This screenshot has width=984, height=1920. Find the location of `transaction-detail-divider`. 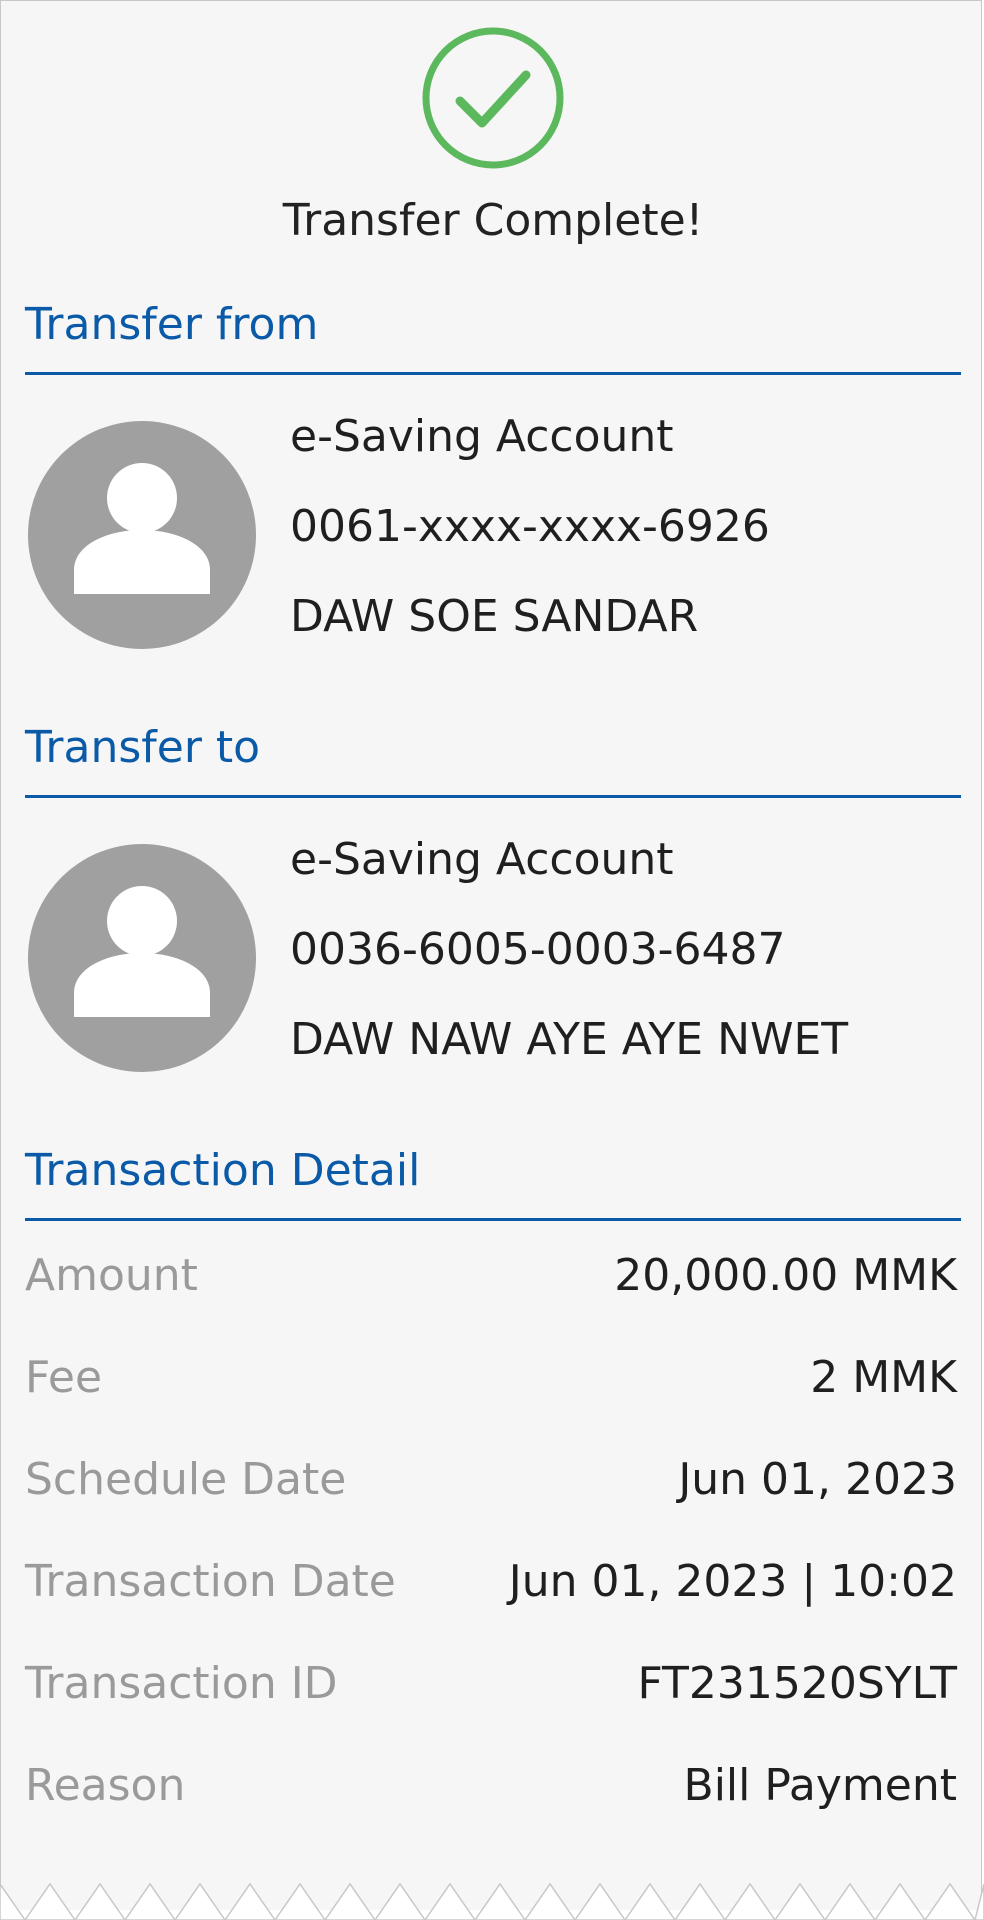

transaction-detail-divider is located at coordinates (493, 1219).